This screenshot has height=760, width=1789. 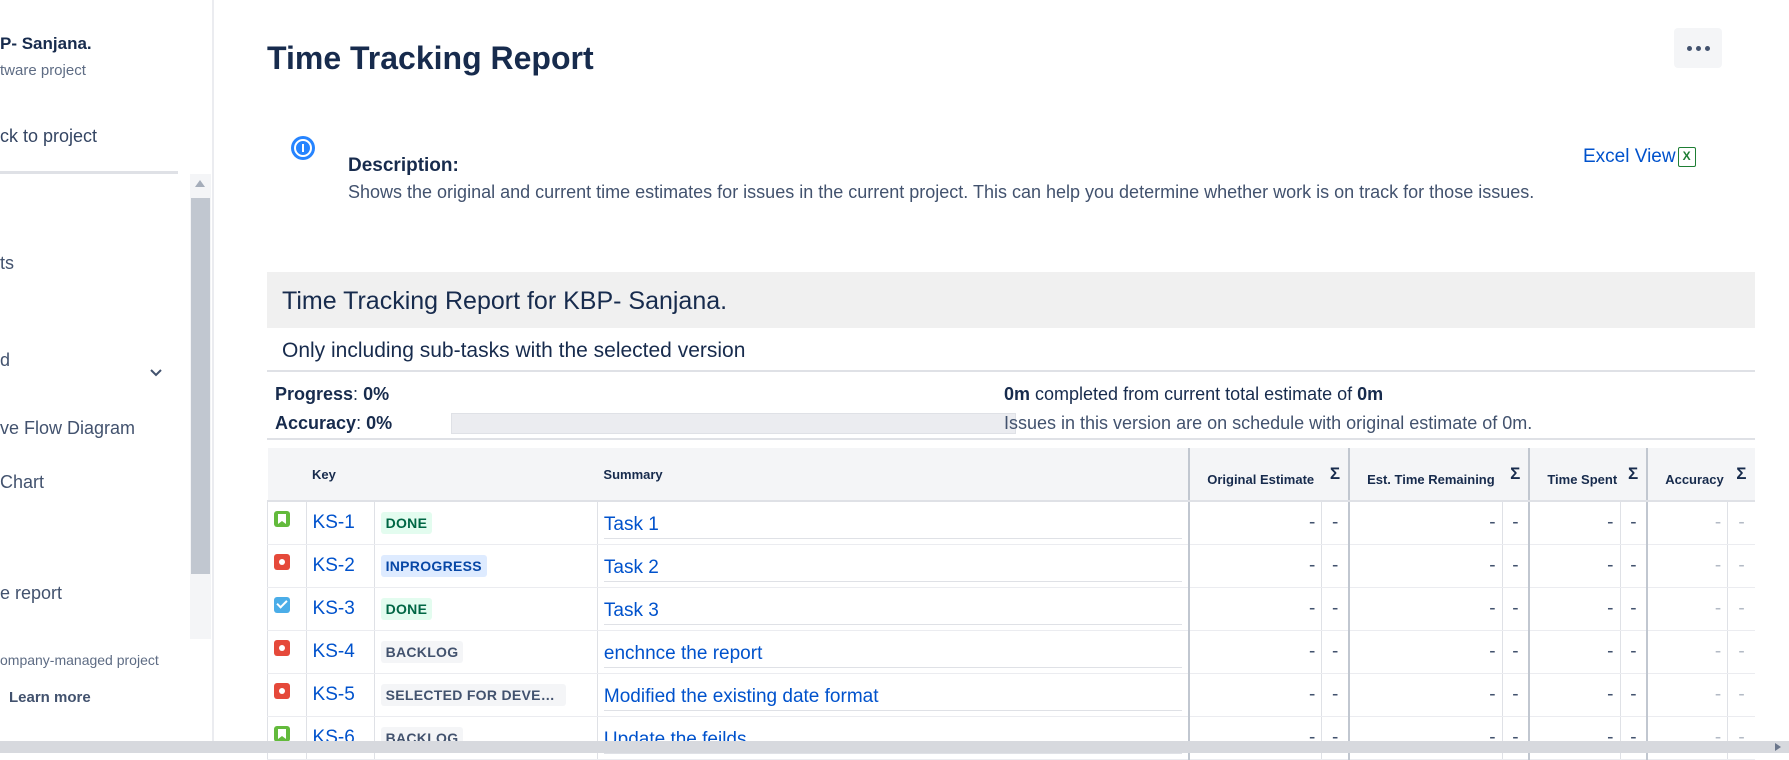 I want to click on type-header, so click(x=287, y=475).